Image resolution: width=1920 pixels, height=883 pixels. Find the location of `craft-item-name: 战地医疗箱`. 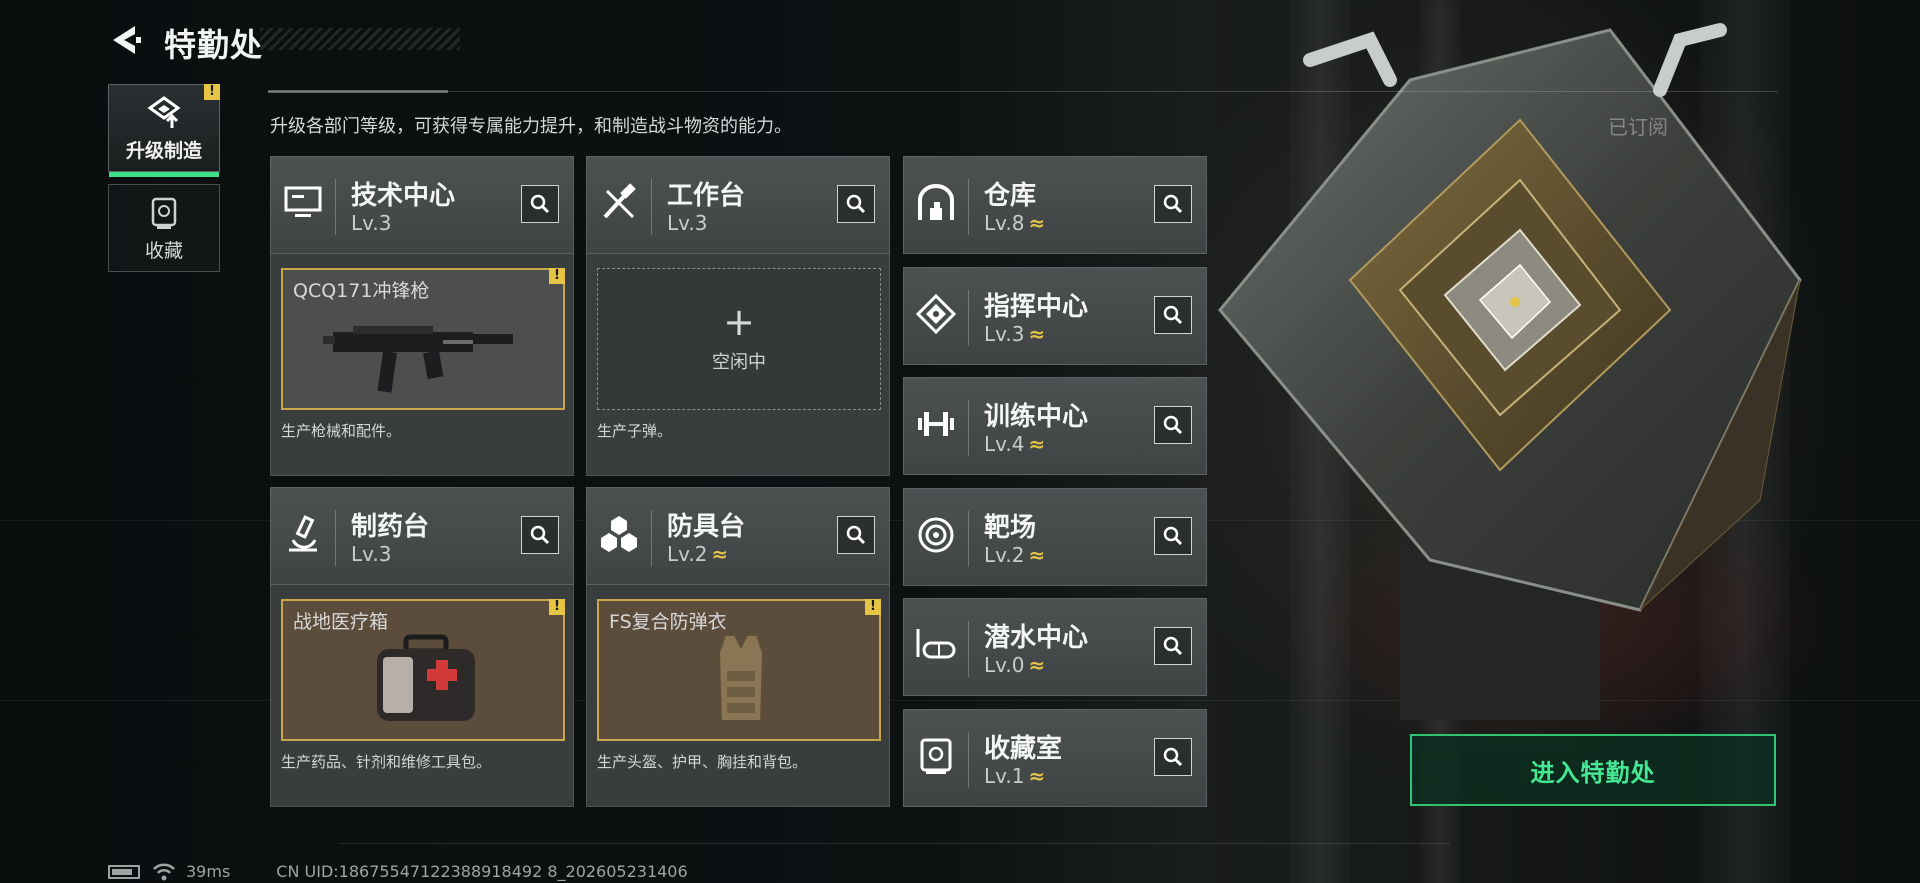

craft-item-name: 战地医疗箱 is located at coordinates (341, 622).